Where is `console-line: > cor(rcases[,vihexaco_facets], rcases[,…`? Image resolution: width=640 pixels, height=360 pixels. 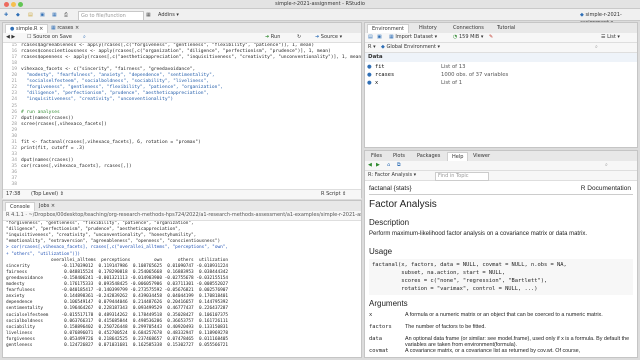
console-line: > cor(rcases[,vihexaco_facets], rcases[,… is located at coordinates (117, 248).